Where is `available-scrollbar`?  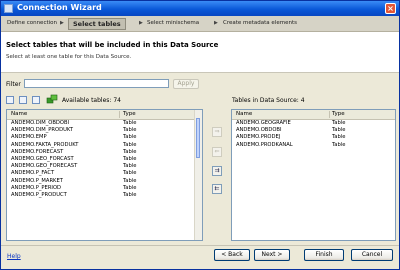
available-scrollbar is located at coordinates (198, 175).